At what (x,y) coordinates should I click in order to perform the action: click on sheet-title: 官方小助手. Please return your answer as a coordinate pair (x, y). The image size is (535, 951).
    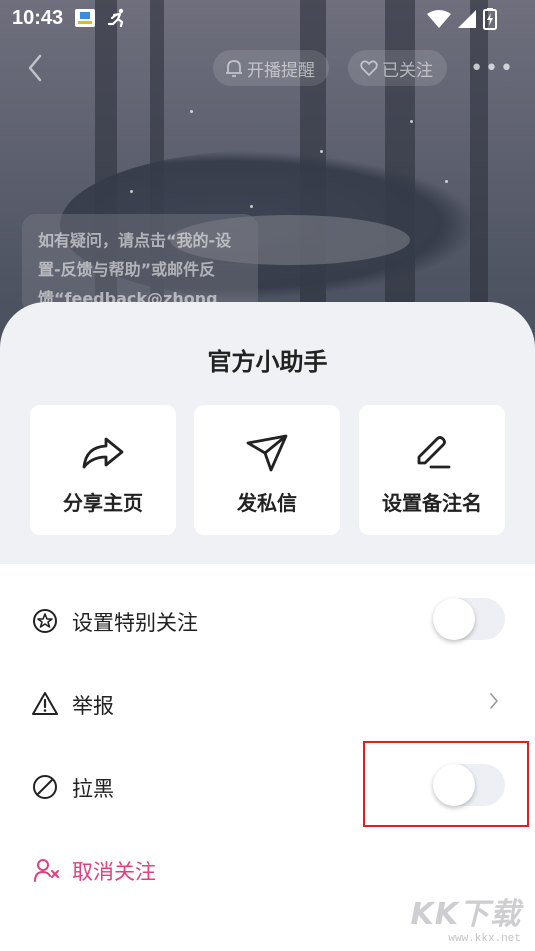
    Looking at the image, I should click on (267, 362).